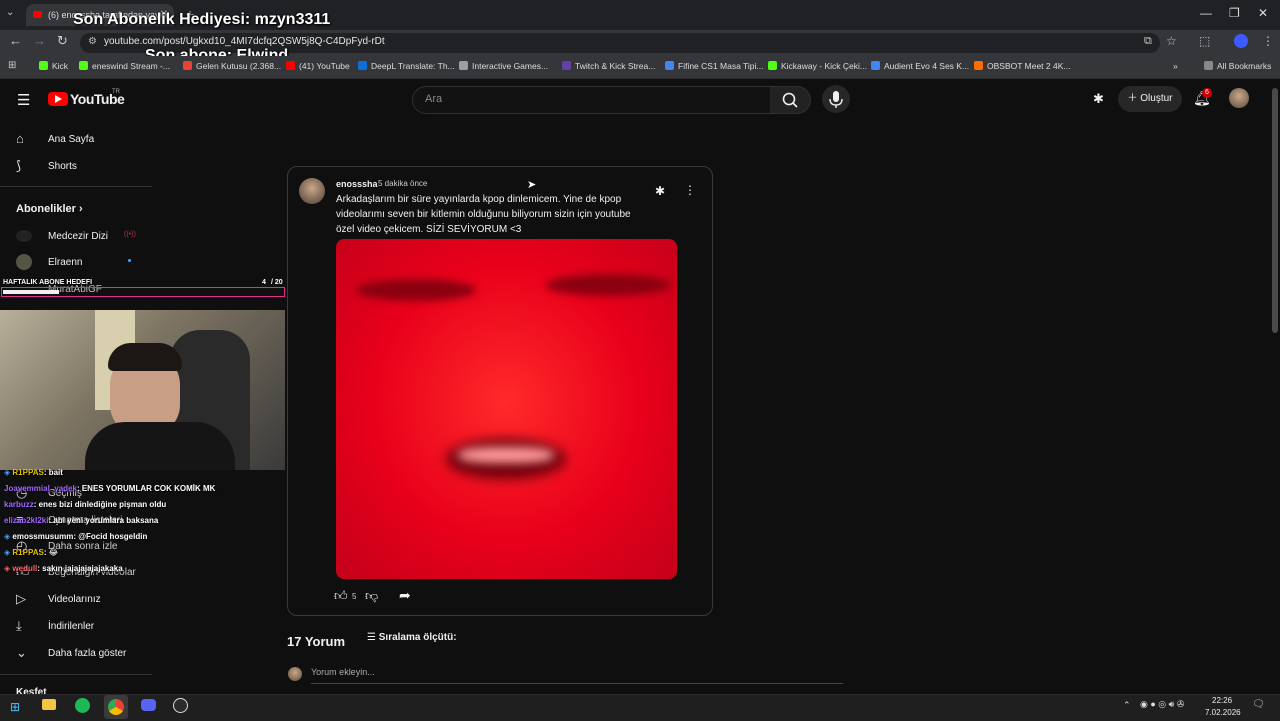 The width and height of the screenshot is (1280, 721). Describe the element at coordinates (1206, 13) in the screenshot. I see `minimize-icon: —` at that location.